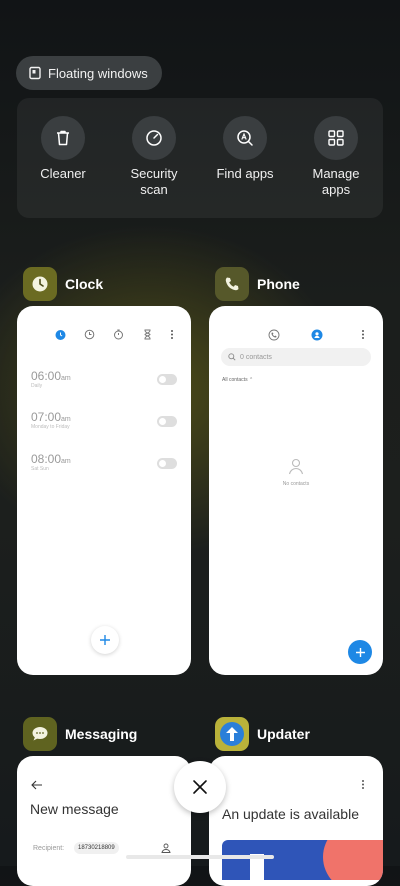 The width and height of the screenshot is (400, 886). What do you see at coordinates (245, 138) in the screenshot?
I see `find-apps-icon` at bounding box center [245, 138].